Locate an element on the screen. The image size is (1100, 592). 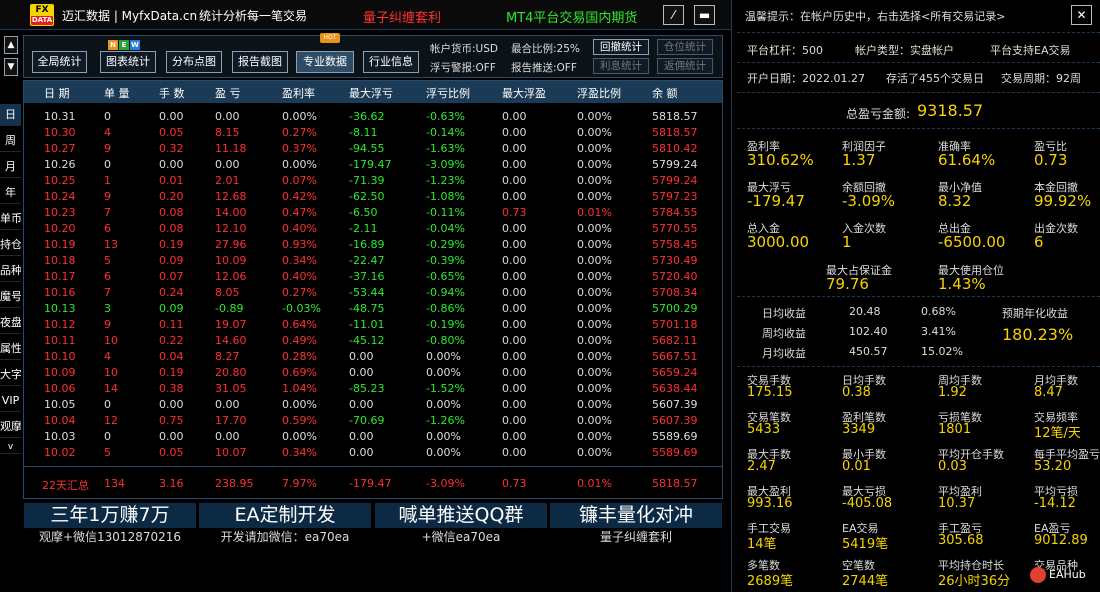
table-cell: -0.14% is located at coordinates (445, 132).